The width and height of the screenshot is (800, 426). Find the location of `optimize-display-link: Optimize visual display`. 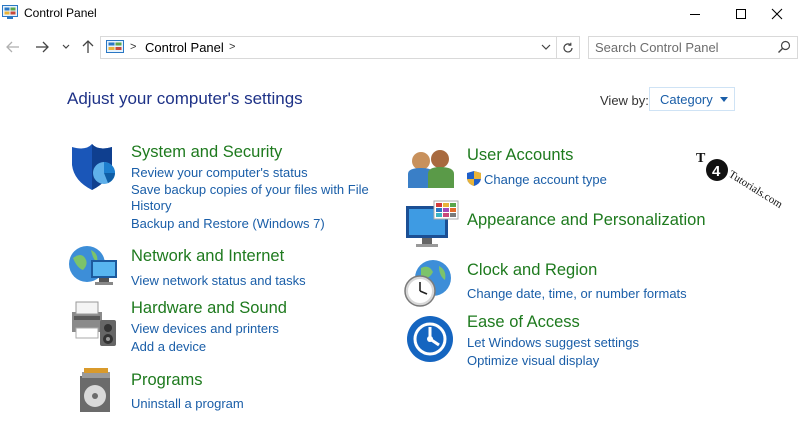

optimize-display-link: Optimize visual display is located at coordinates (533, 360).